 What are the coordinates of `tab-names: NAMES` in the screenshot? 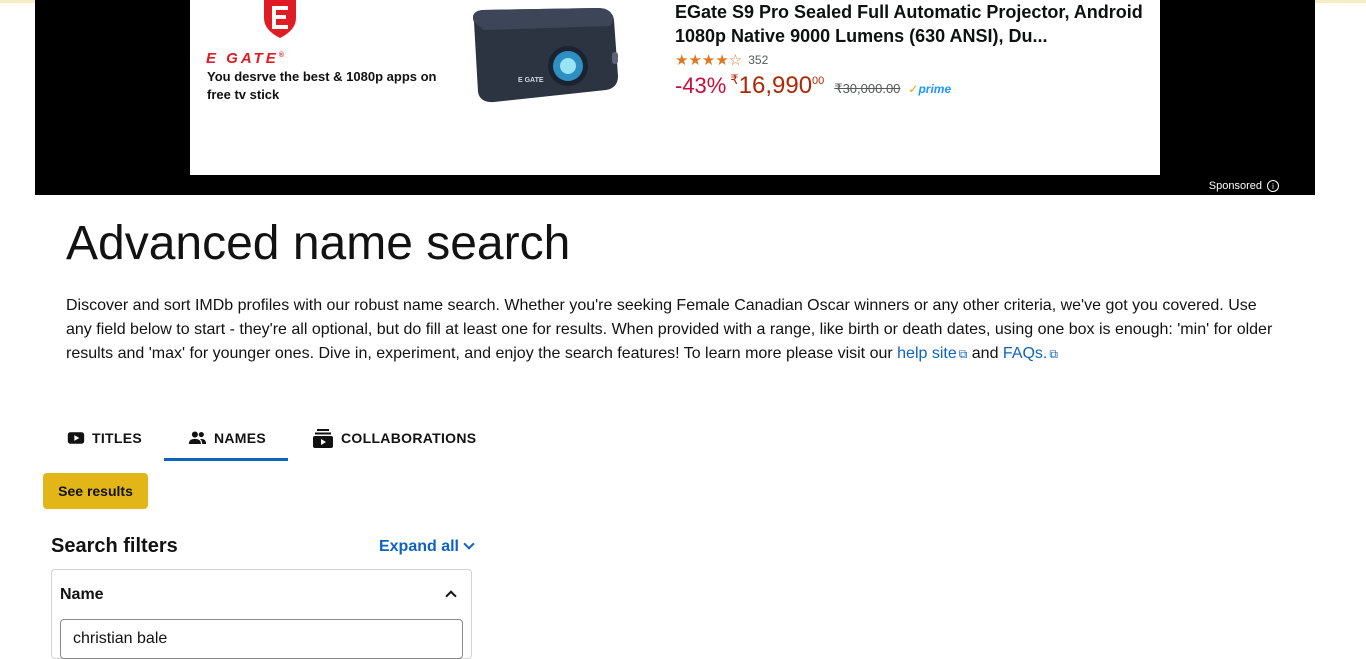 It's located at (226, 439).